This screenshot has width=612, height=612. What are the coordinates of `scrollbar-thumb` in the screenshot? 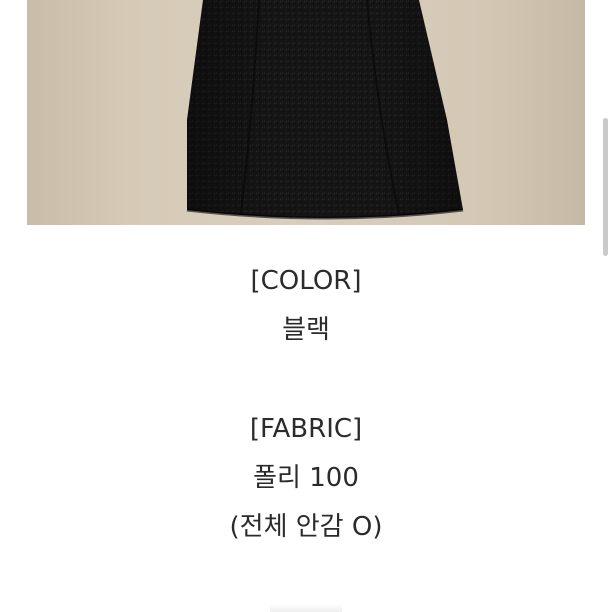 It's located at (605, 187).